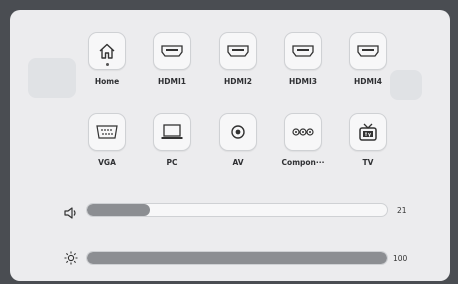 The height and width of the screenshot is (284, 458). Describe the element at coordinates (107, 162) in the screenshot. I see `source-label: VGA` at that location.